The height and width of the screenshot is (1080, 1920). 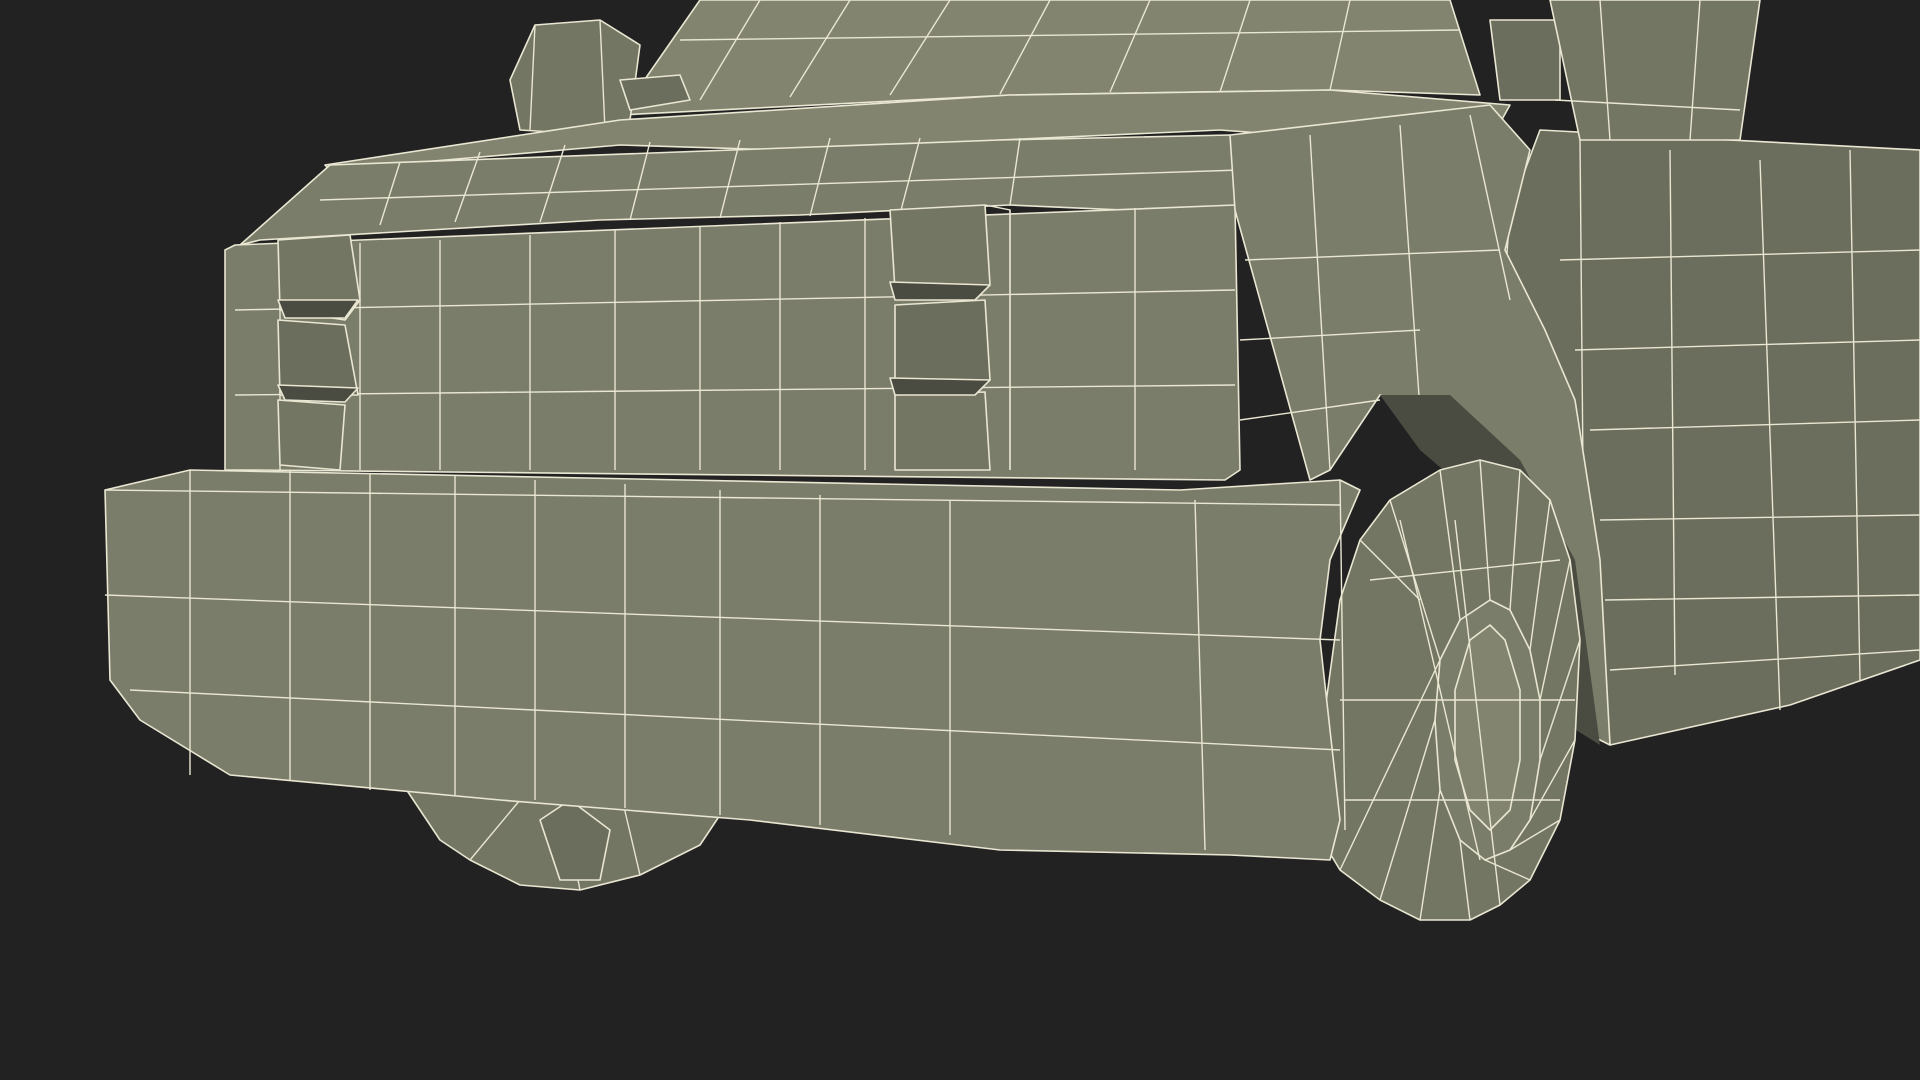 What do you see at coordinates (732, 342) in the screenshot?
I see `front-grille` at bounding box center [732, 342].